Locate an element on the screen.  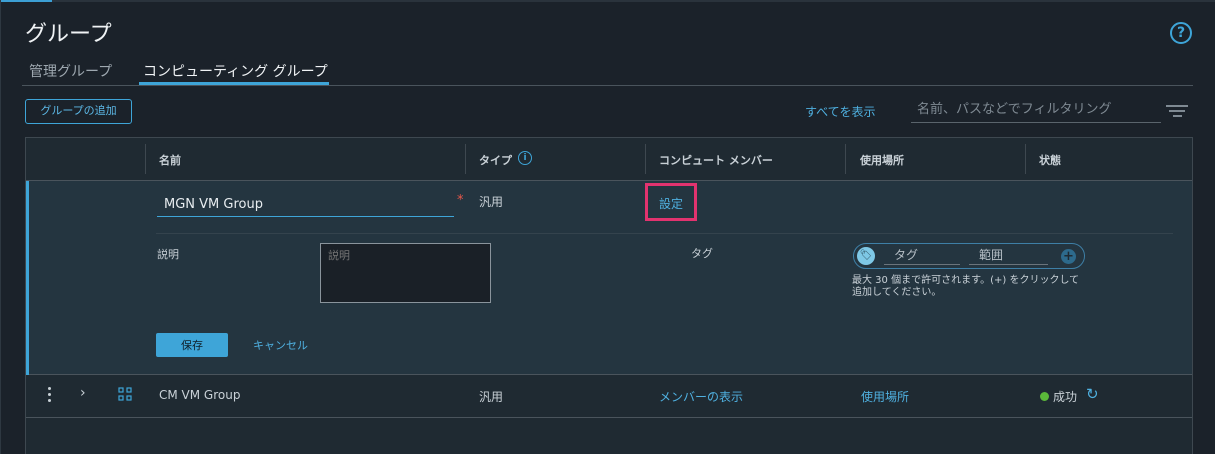
info-icon: i is located at coordinates (525, 158).